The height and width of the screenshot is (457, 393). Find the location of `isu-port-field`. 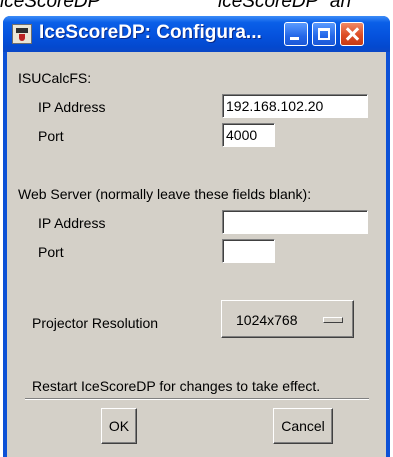

isu-port-field is located at coordinates (248, 135).